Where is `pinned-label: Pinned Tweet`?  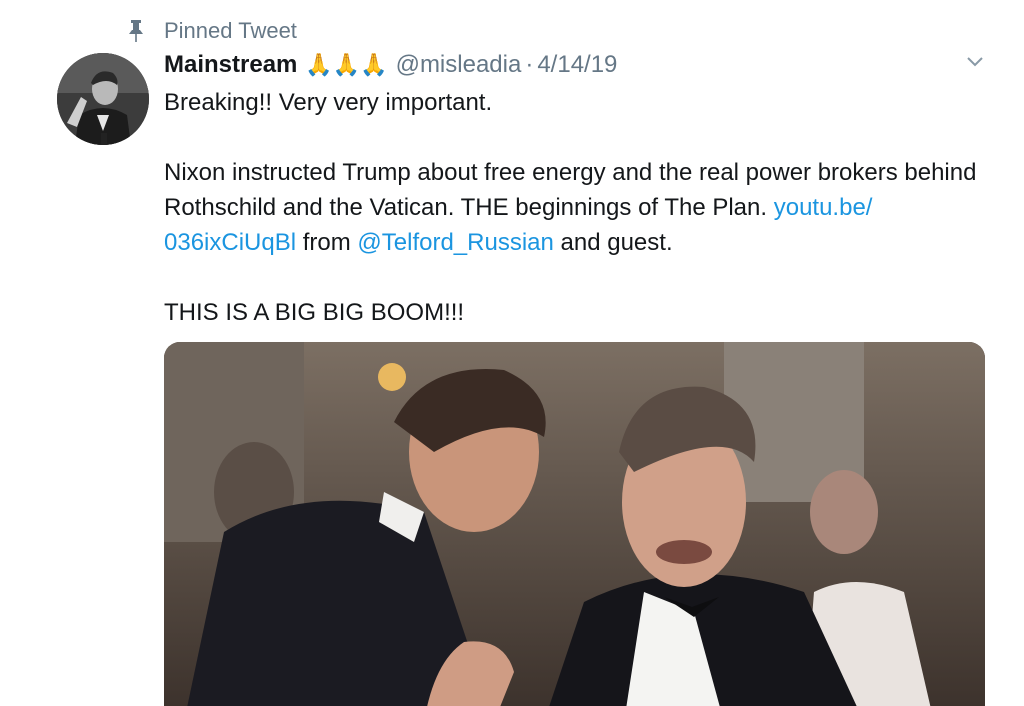 pinned-label: Pinned Tweet is located at coordinates (230, 30).